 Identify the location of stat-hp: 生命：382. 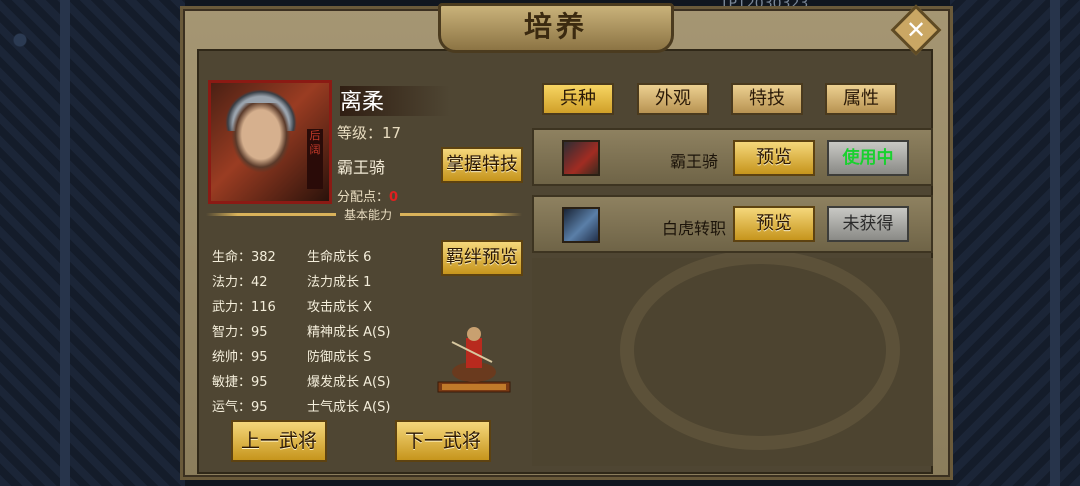
(244, 257).